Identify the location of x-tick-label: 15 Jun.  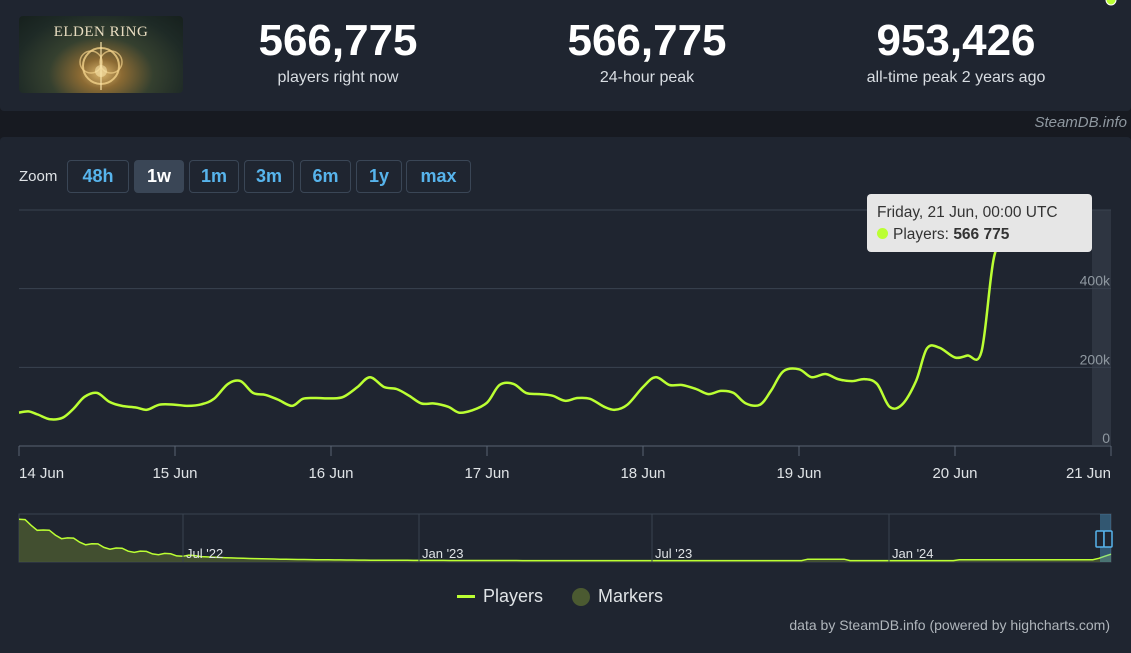
(174, 473).